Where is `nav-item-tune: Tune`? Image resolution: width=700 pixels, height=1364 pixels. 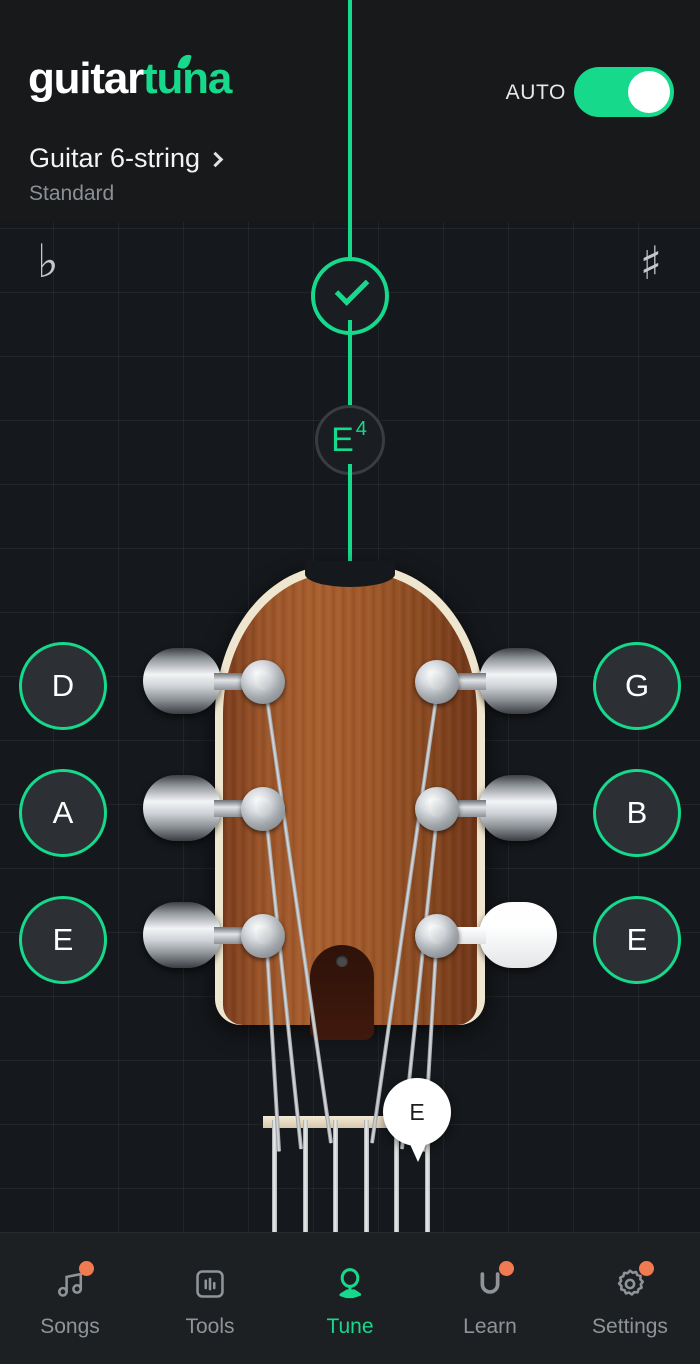 nav-item-tune: Tune is located at coordinates (350, 1298).